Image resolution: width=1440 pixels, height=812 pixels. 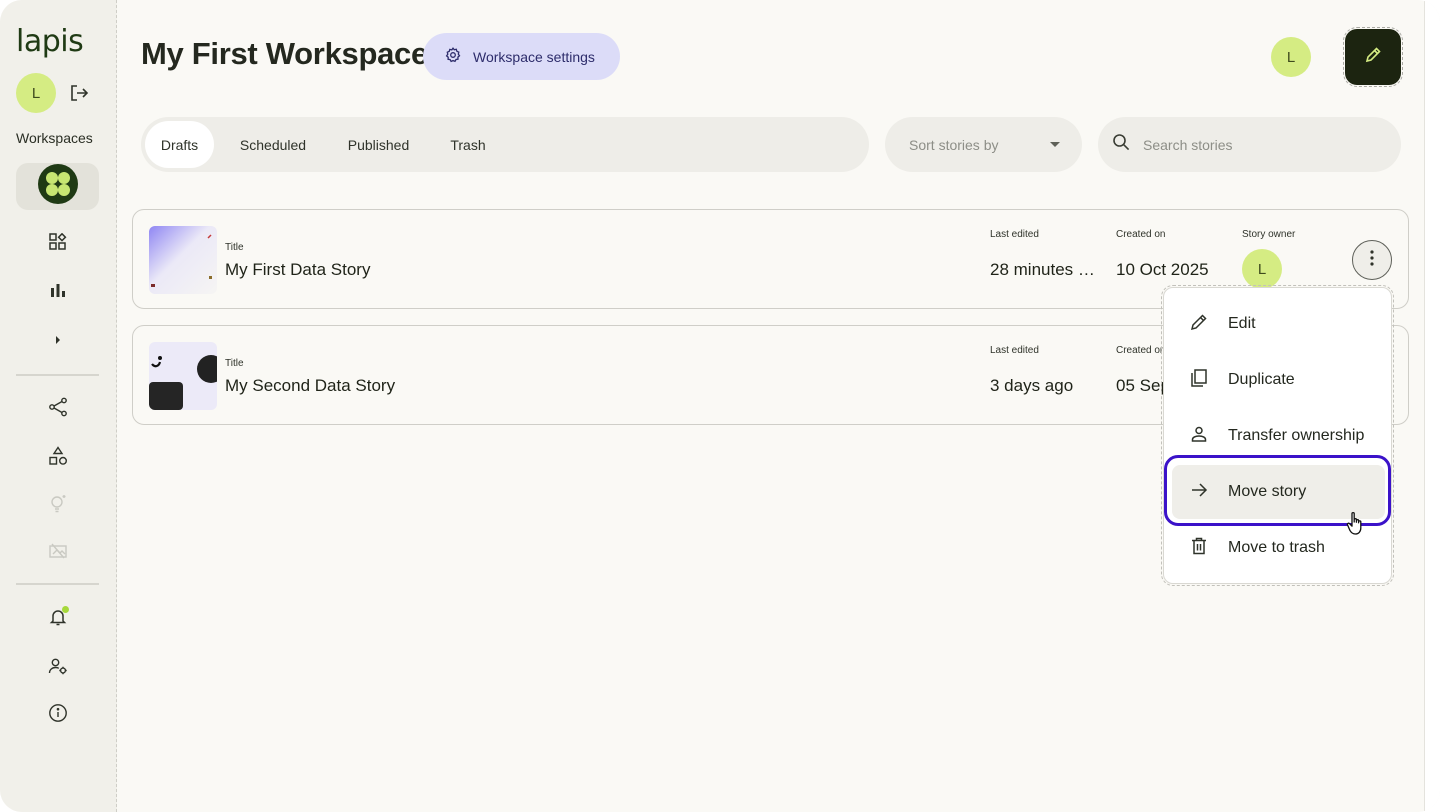 What do you see at coordinates (58, 503) in the screenshot?
I see `lightbulb-icon` at bounding box center [58, 503].